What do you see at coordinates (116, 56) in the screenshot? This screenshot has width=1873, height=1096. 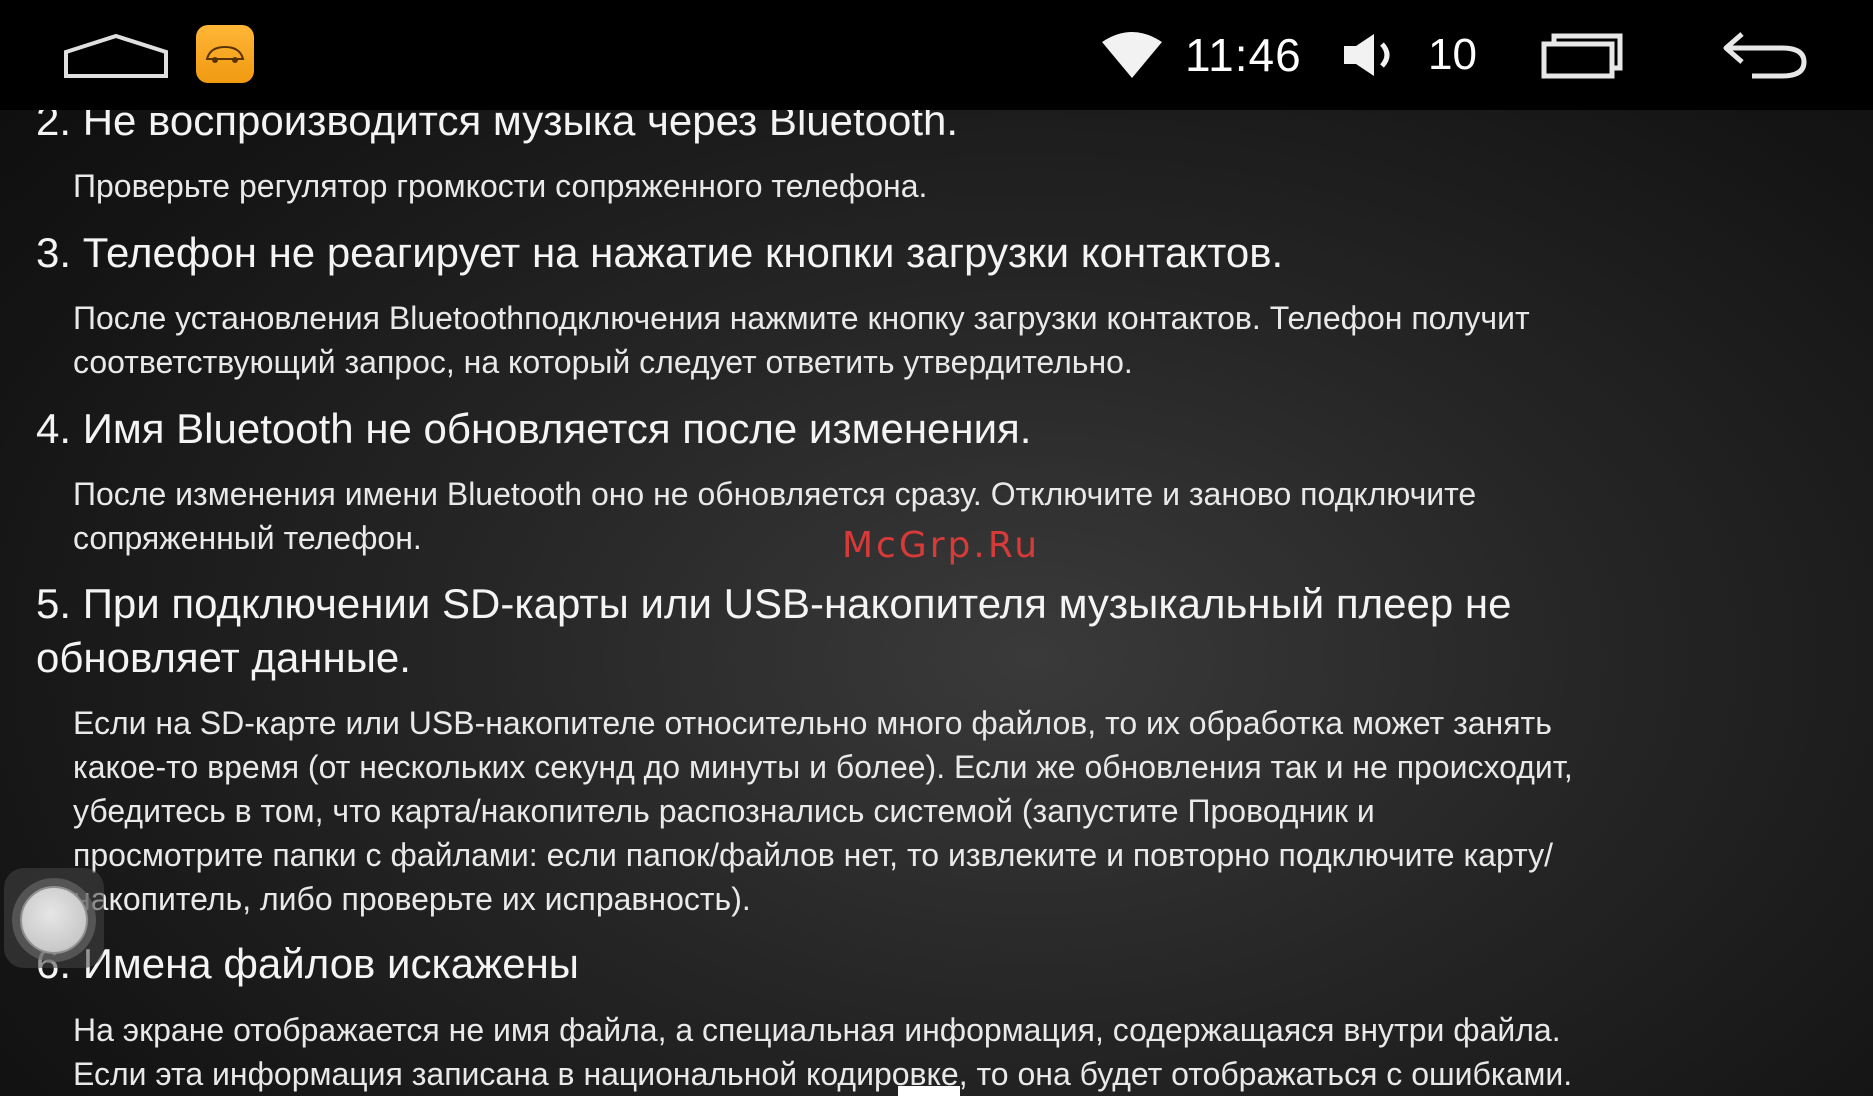 I see `home-icon` at bounding box center [116, 56].